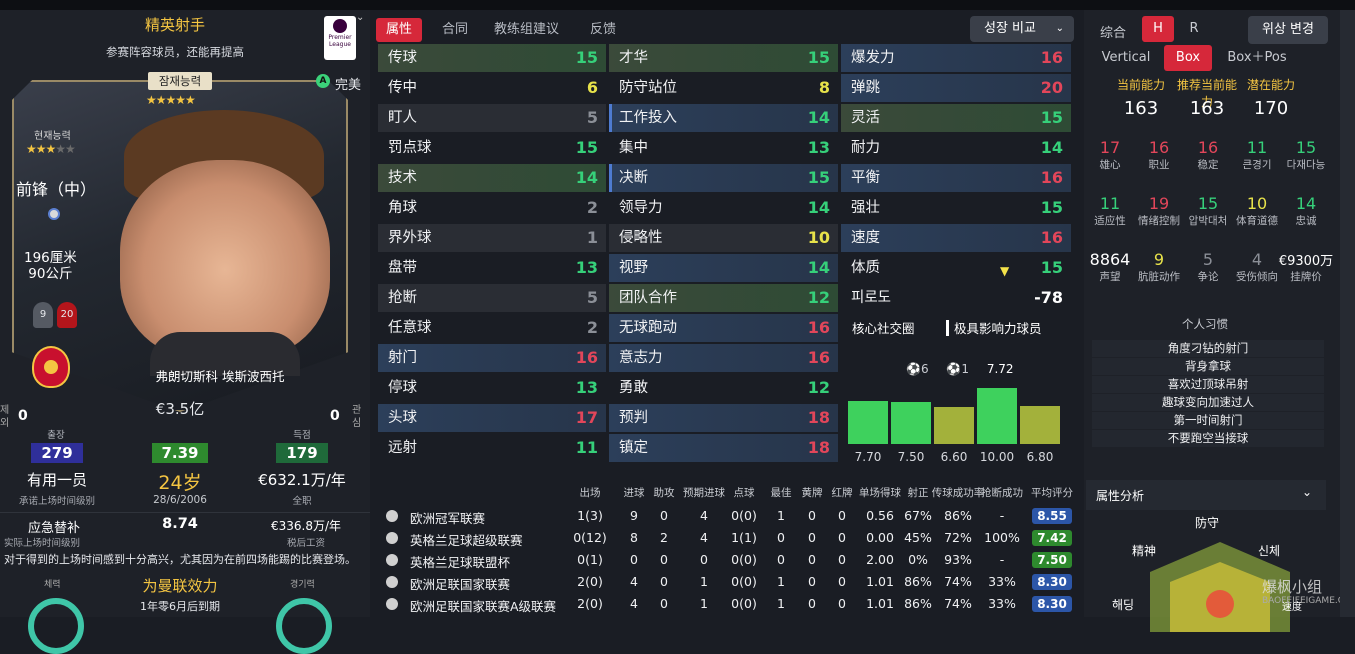 This screenshot has width=1355, height=654. What do you see at coordinates (956, 298) in the screenshot?
I see `attribute-row: 피로도 -78` at bounding box center [956, 298].